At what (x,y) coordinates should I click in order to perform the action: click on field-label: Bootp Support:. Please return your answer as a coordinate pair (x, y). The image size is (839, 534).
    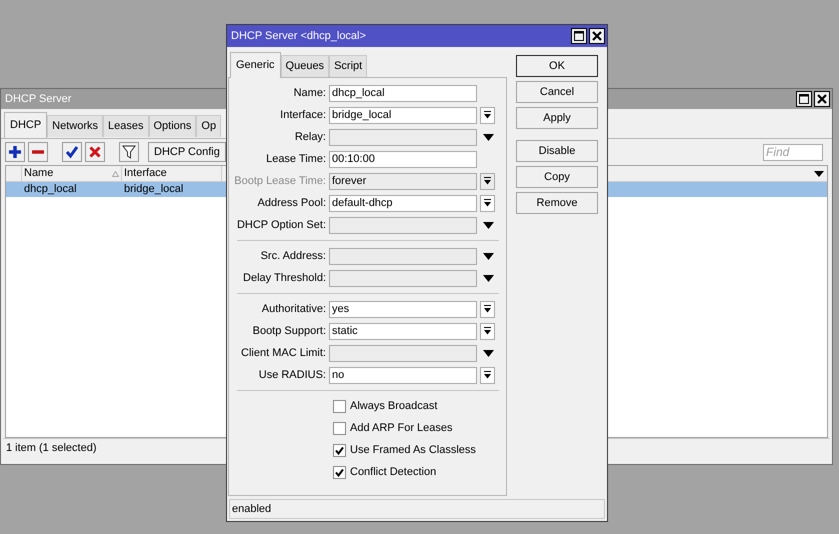
    Looking at the image, I should click on (289, 331).